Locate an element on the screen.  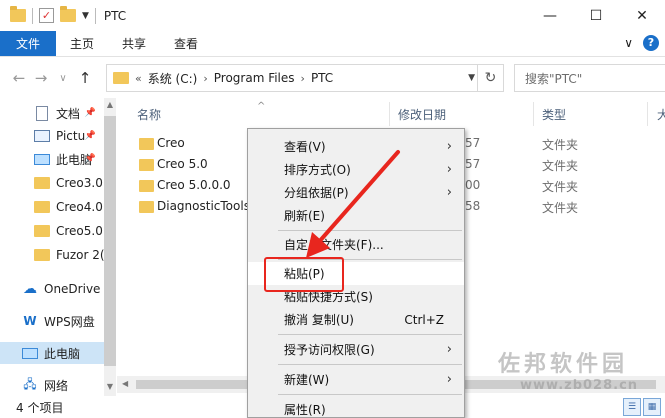
annotation-arrow is located at coordinates (353, 204).